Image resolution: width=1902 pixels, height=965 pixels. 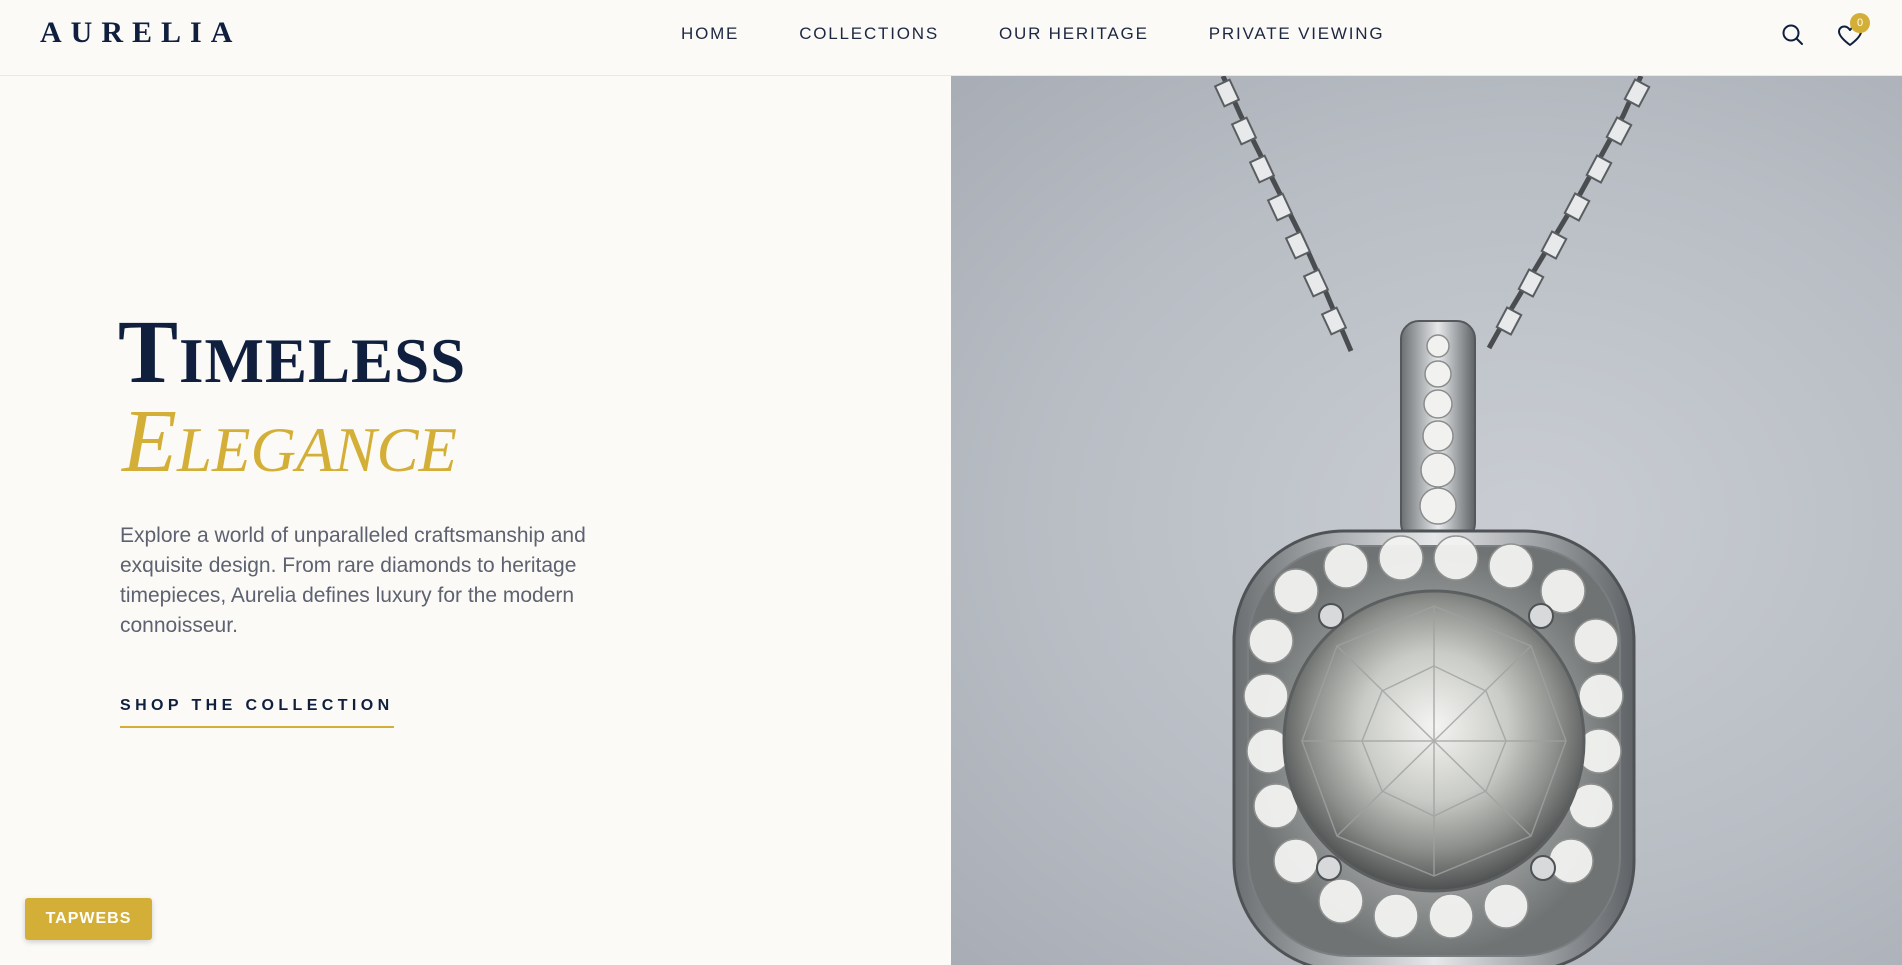 What do you see at coordinates (1860, 23) in the screenshot?
I see `wishlist-count-badge: 0` at bounding box center [1860, 23].